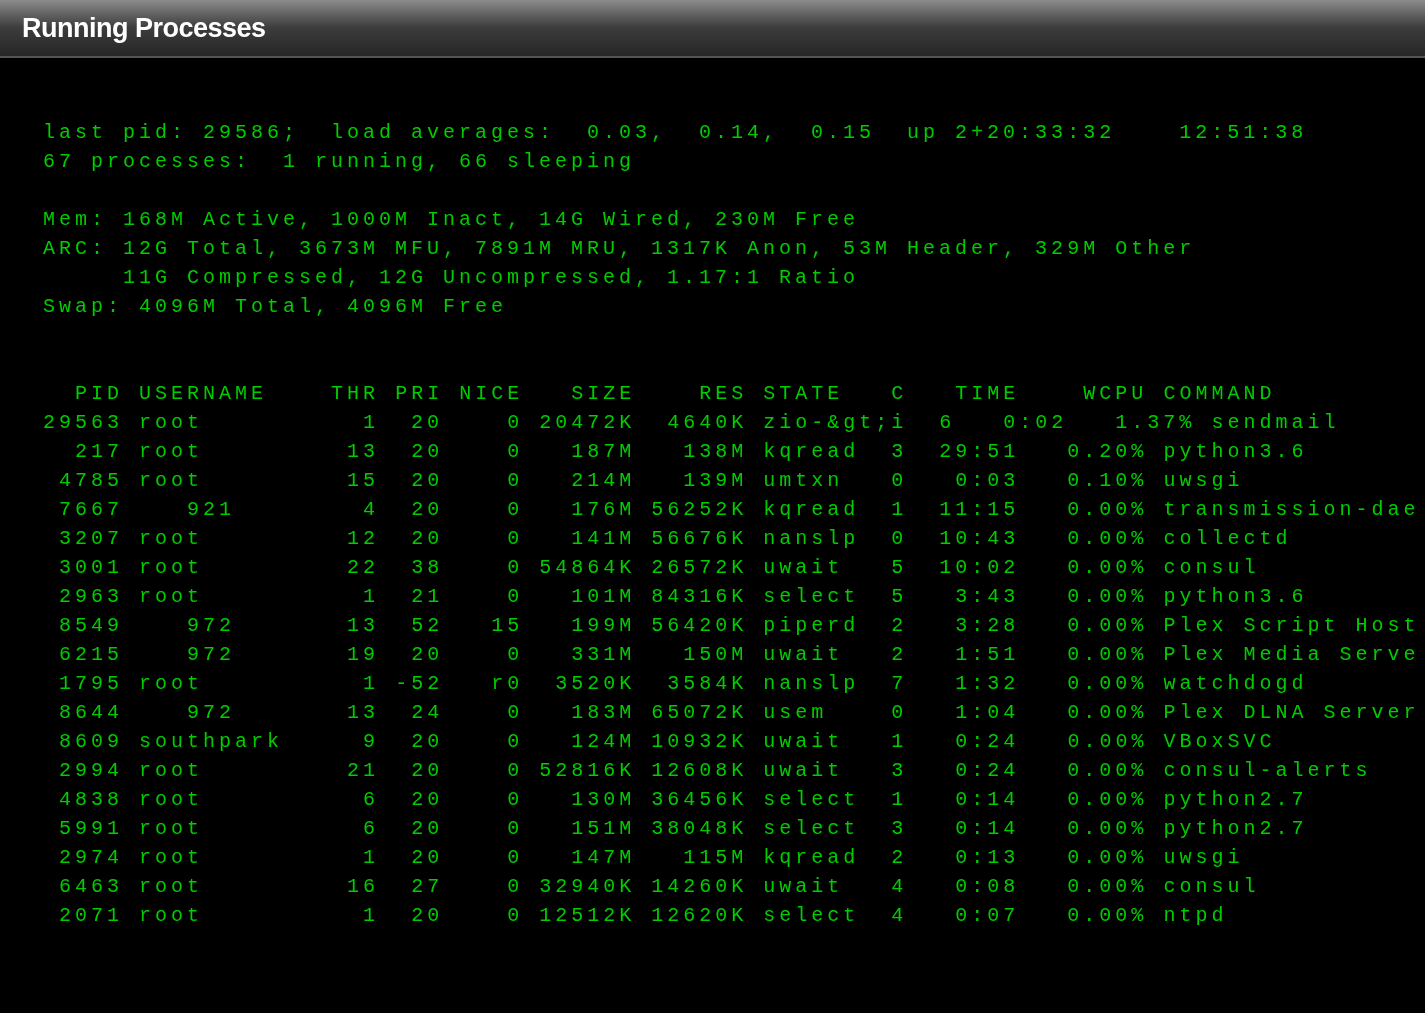 The image size is (1425, 1013). Describe the element at coordinates (1235, 451) in the screenshot. I see `table-cell: python3.6` at that location.